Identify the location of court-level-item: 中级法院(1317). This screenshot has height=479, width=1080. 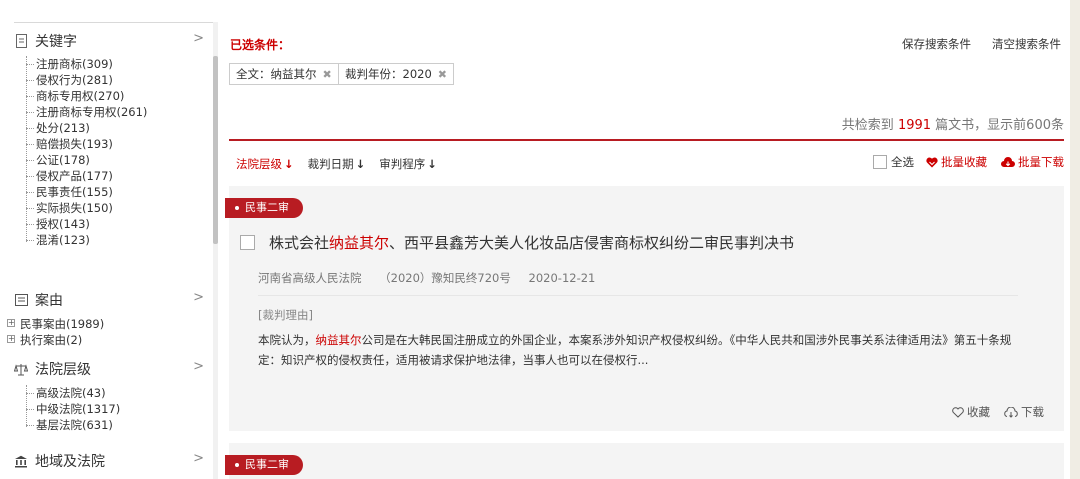
(119, 409).